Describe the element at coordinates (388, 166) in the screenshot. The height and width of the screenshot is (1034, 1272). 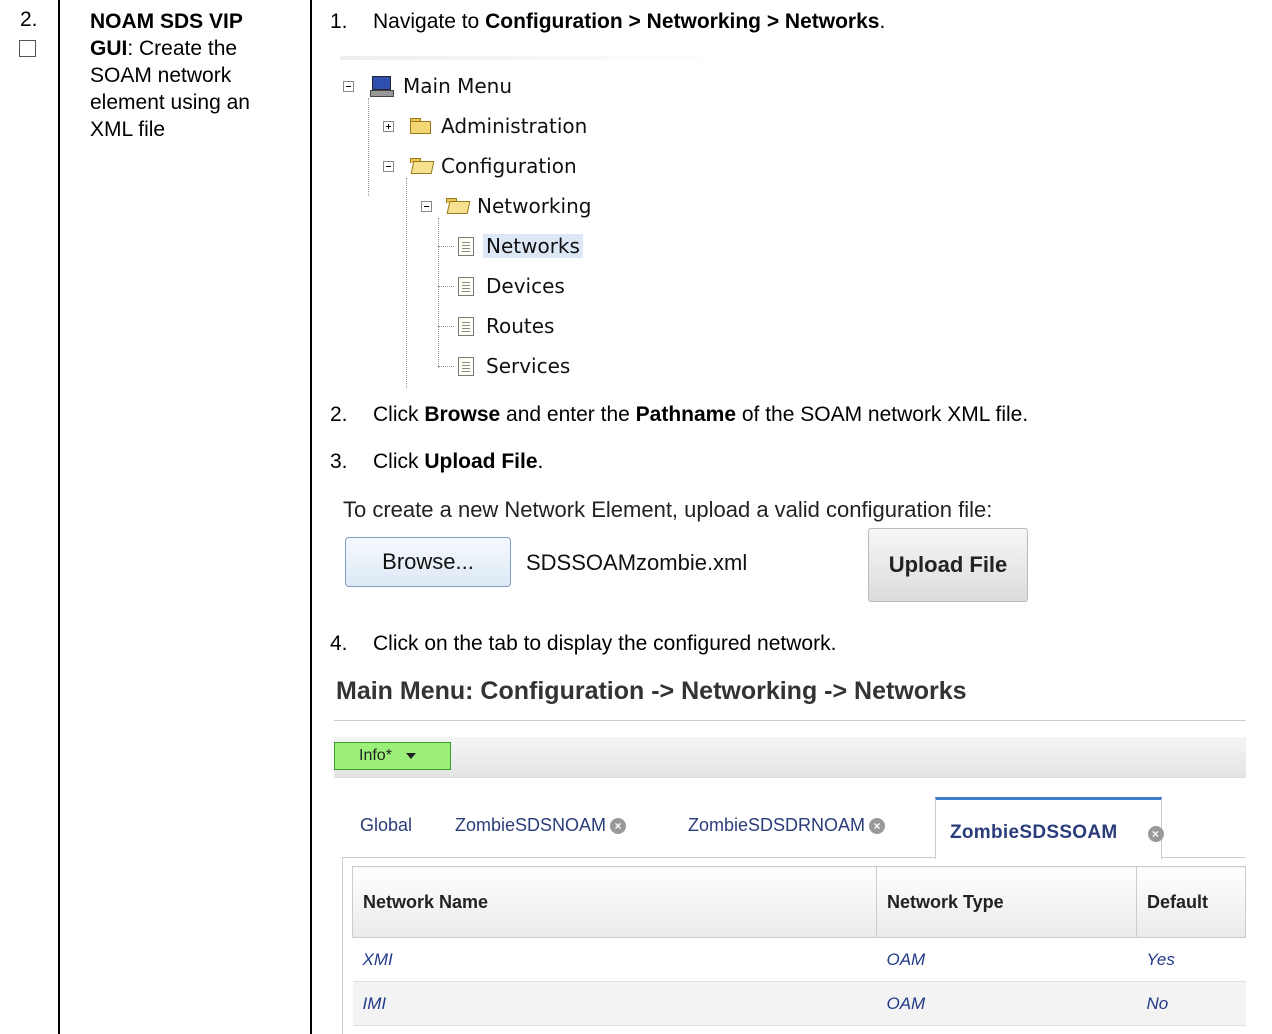
I see `collapse-configuration-icon` at that location.